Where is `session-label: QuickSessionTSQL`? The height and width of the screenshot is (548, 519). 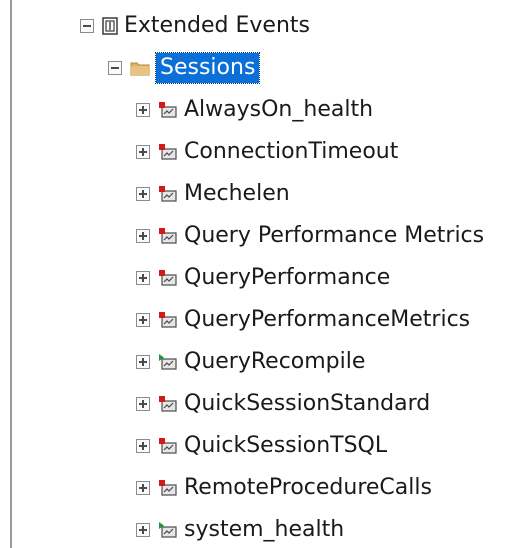 session-label: QuickSessionTSQL is located at coordinates (286, 445).